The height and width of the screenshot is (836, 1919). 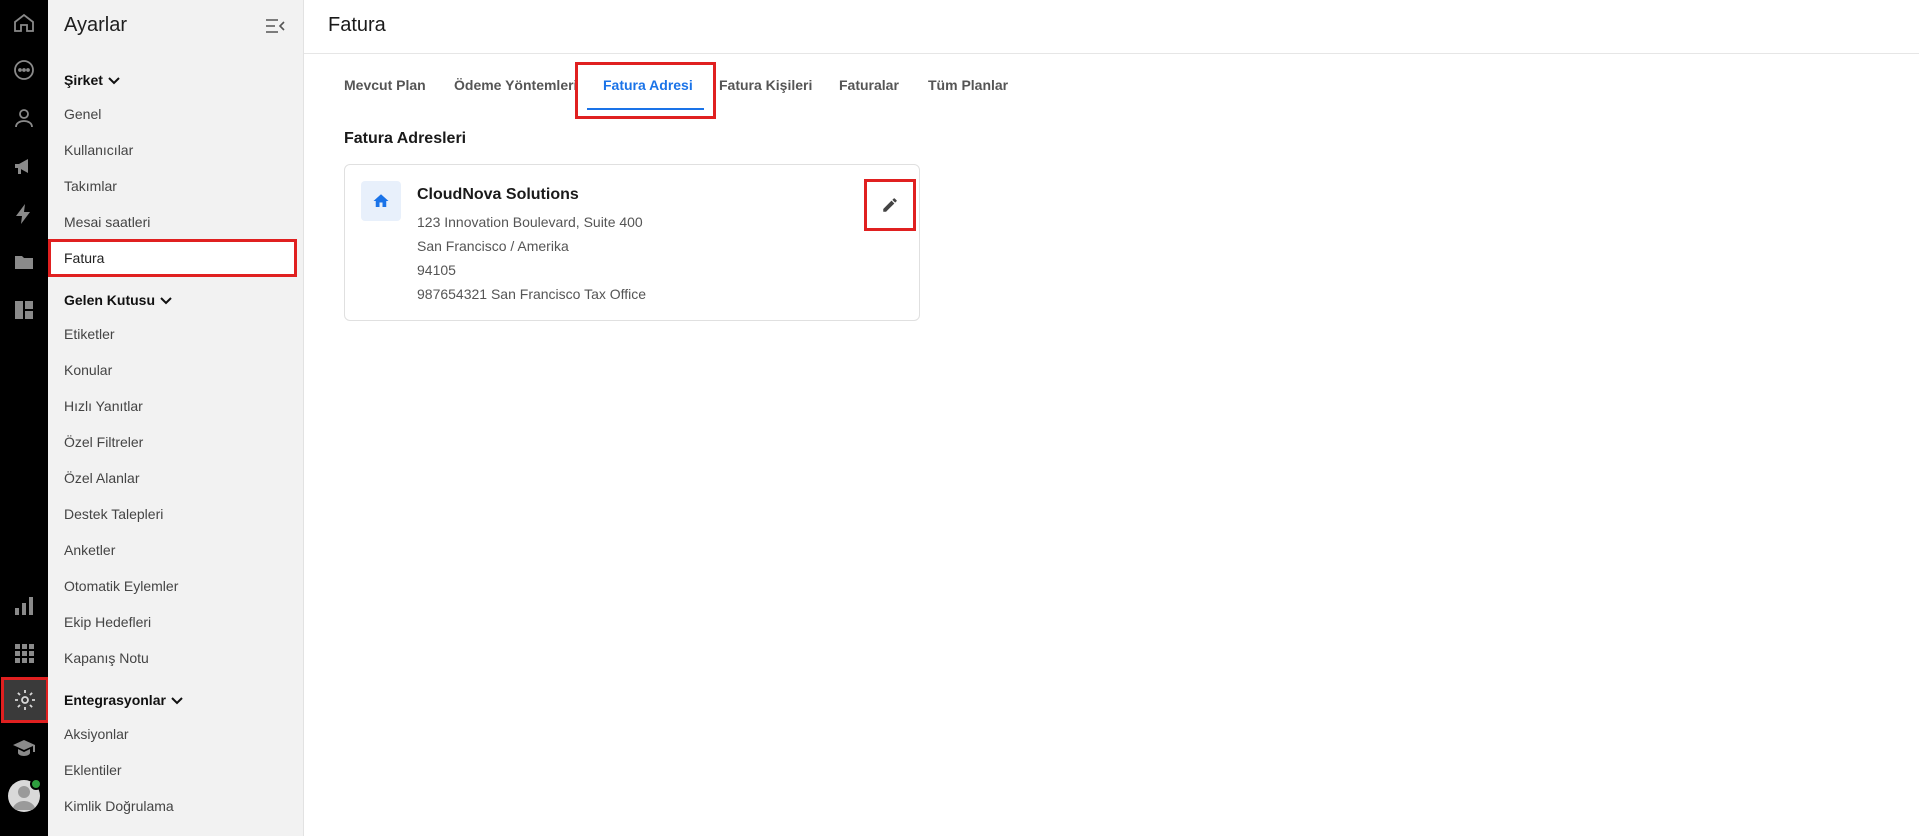 I want to click on sidebar-item-kimlik-dogrulama: Kimlik Doğrulama, so click(x=119, y=806).